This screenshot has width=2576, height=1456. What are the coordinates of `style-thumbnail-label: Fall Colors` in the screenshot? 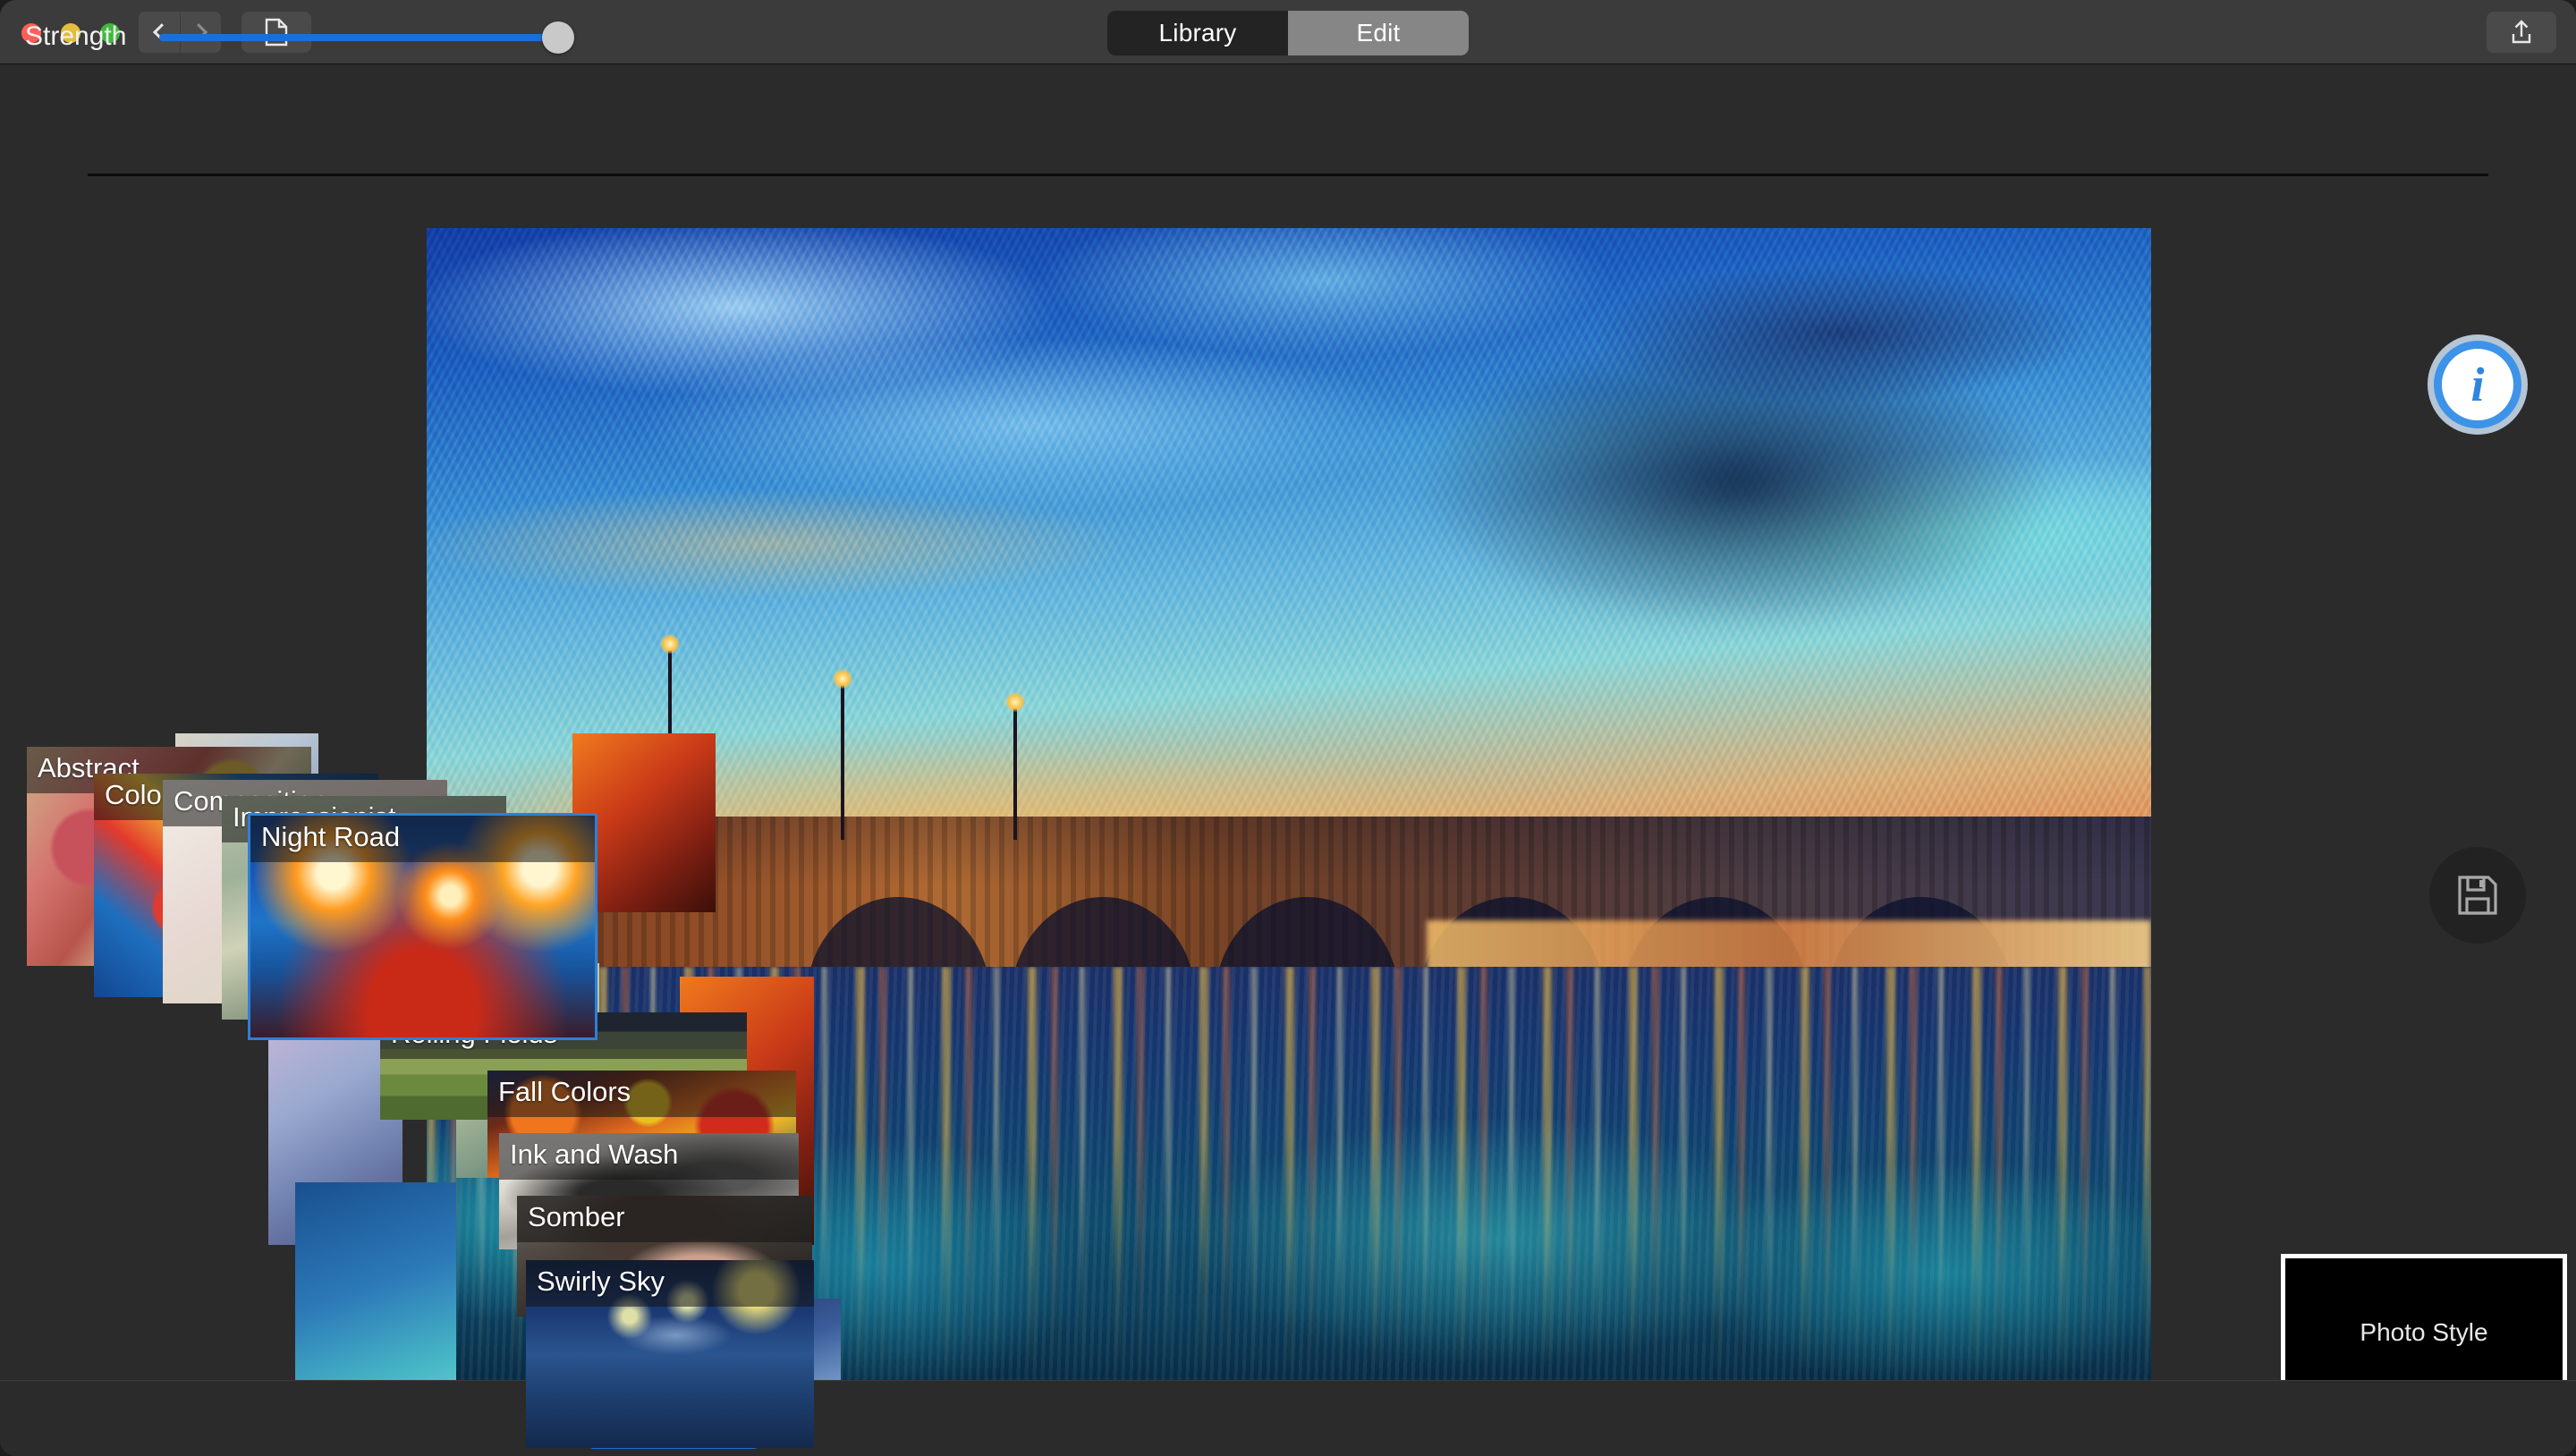 It's located at (641, 1094).